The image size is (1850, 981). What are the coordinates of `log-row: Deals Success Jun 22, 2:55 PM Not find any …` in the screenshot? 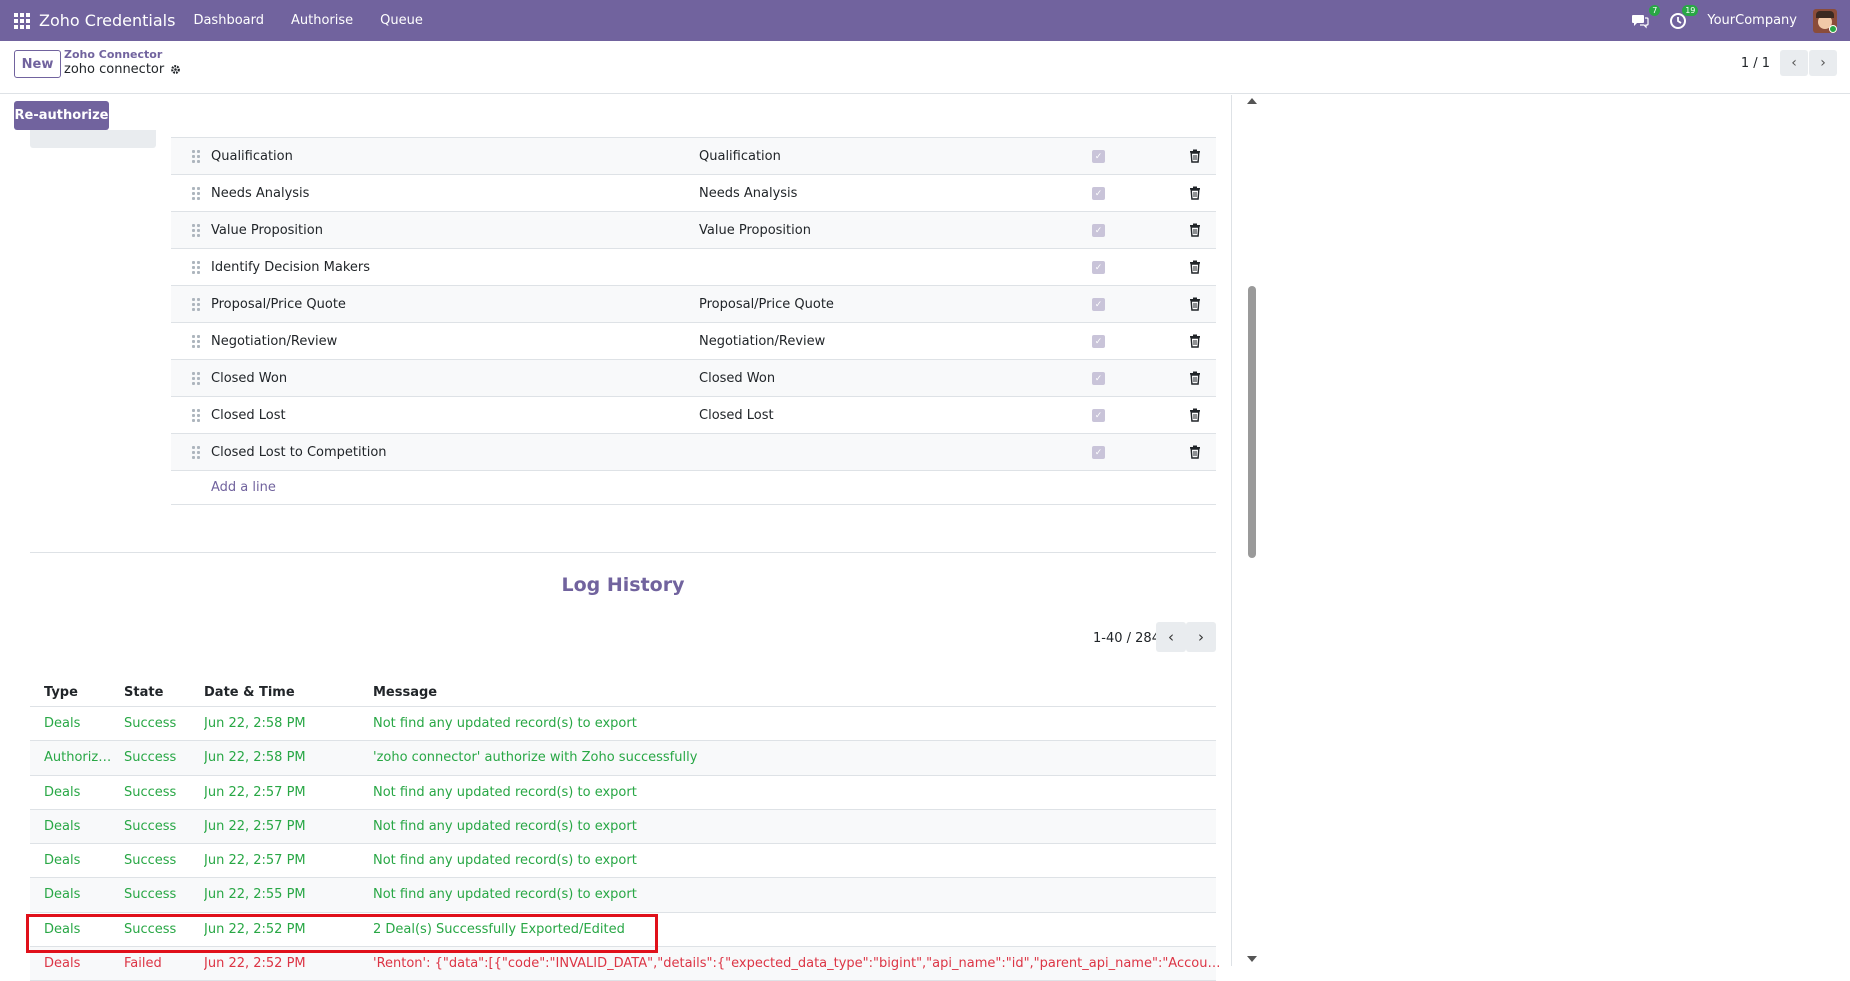 It's located at (623, 895).